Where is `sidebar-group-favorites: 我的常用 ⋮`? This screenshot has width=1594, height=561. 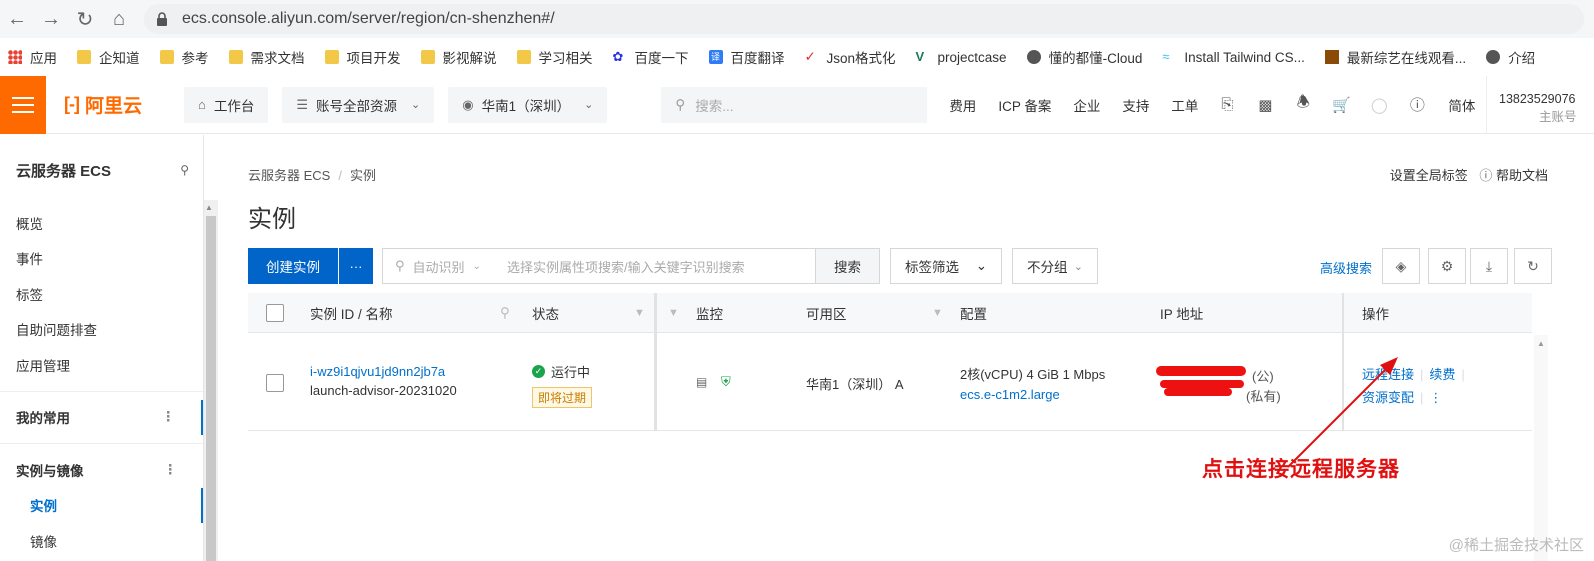 sidebar-group-favorites: 我的常用 ⋮ is located at coordinates (101, 417).